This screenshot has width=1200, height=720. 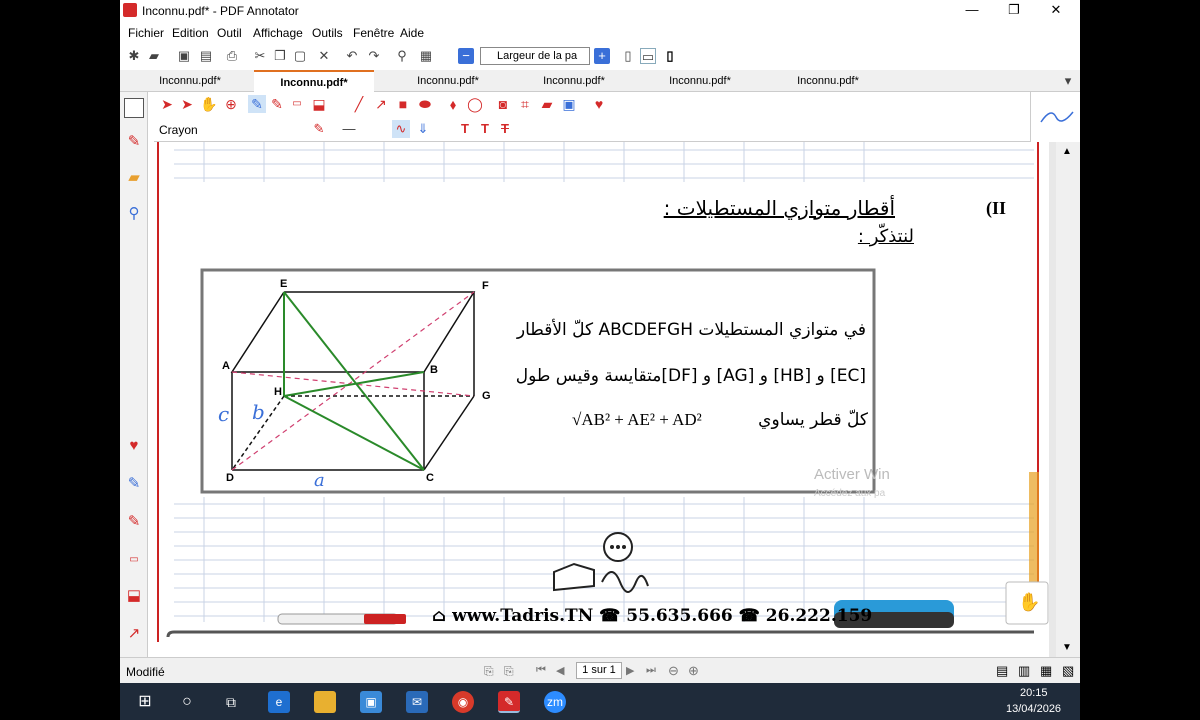 What do you see at coordinates (412, 33) in the screenshot?
I see `menu-aide: Aide` at bounding box center [412, 33].